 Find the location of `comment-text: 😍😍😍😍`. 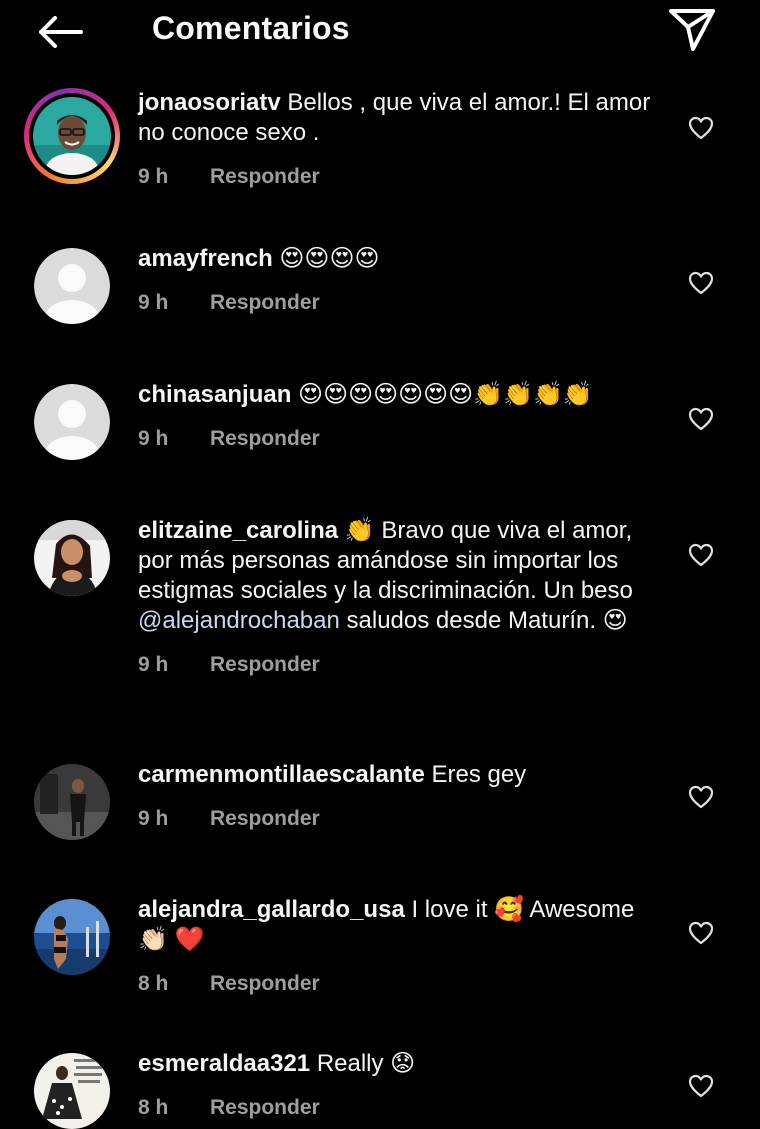

comment-text: 😍😍😍😍 is located at coordinates (329, 258).